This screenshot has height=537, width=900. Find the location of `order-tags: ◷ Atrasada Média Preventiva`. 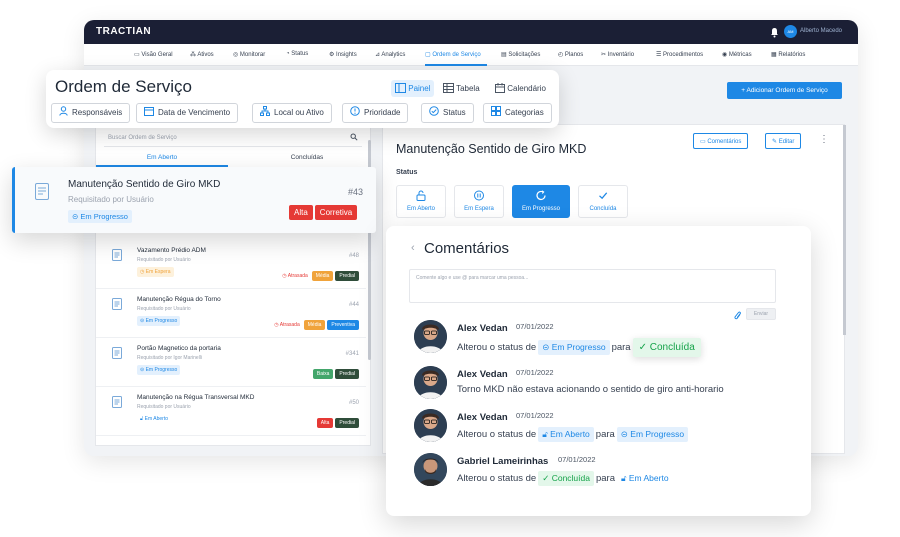

order-tags: ◷ Atrasada Média Preventiva is located at coordinates (316, 322).